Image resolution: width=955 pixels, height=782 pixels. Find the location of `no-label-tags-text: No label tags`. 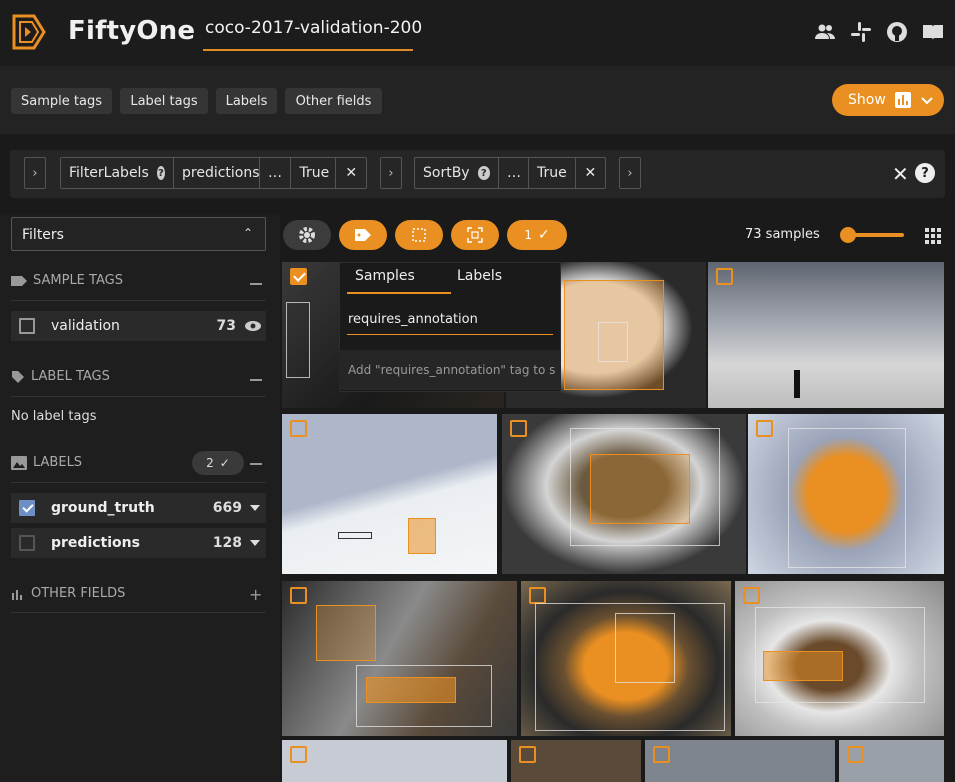

no-label-tags-text: No label tags is located at coordinates (54, 416).